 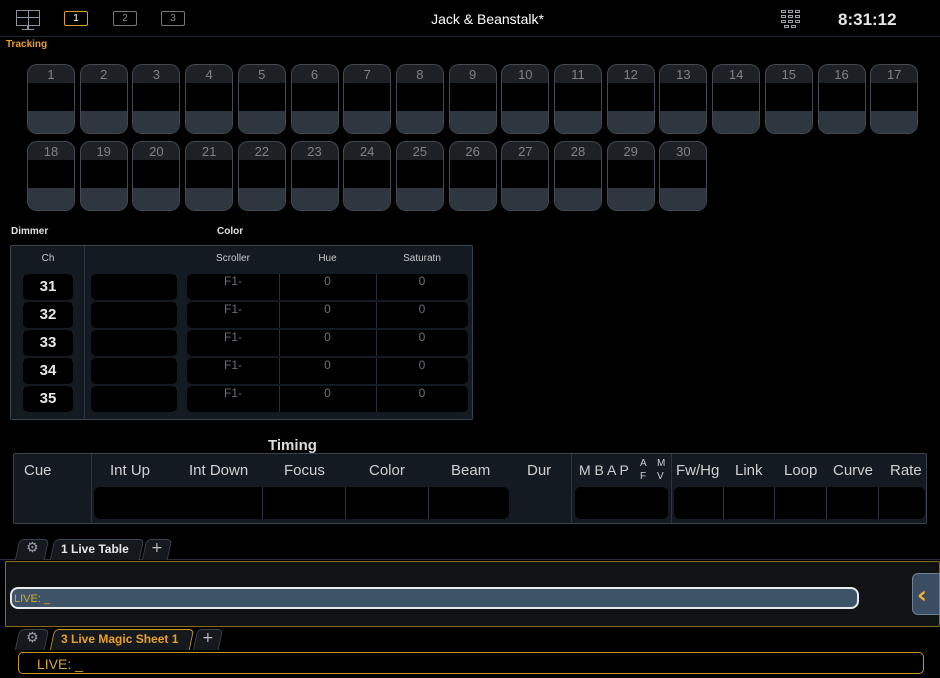 I want to click on channel-tile: 11, so click(x=578, y=99).